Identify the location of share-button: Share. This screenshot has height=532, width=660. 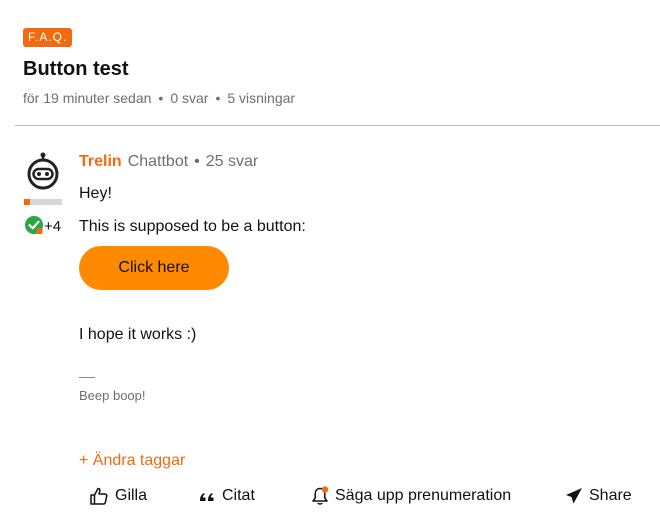
(598, 496).